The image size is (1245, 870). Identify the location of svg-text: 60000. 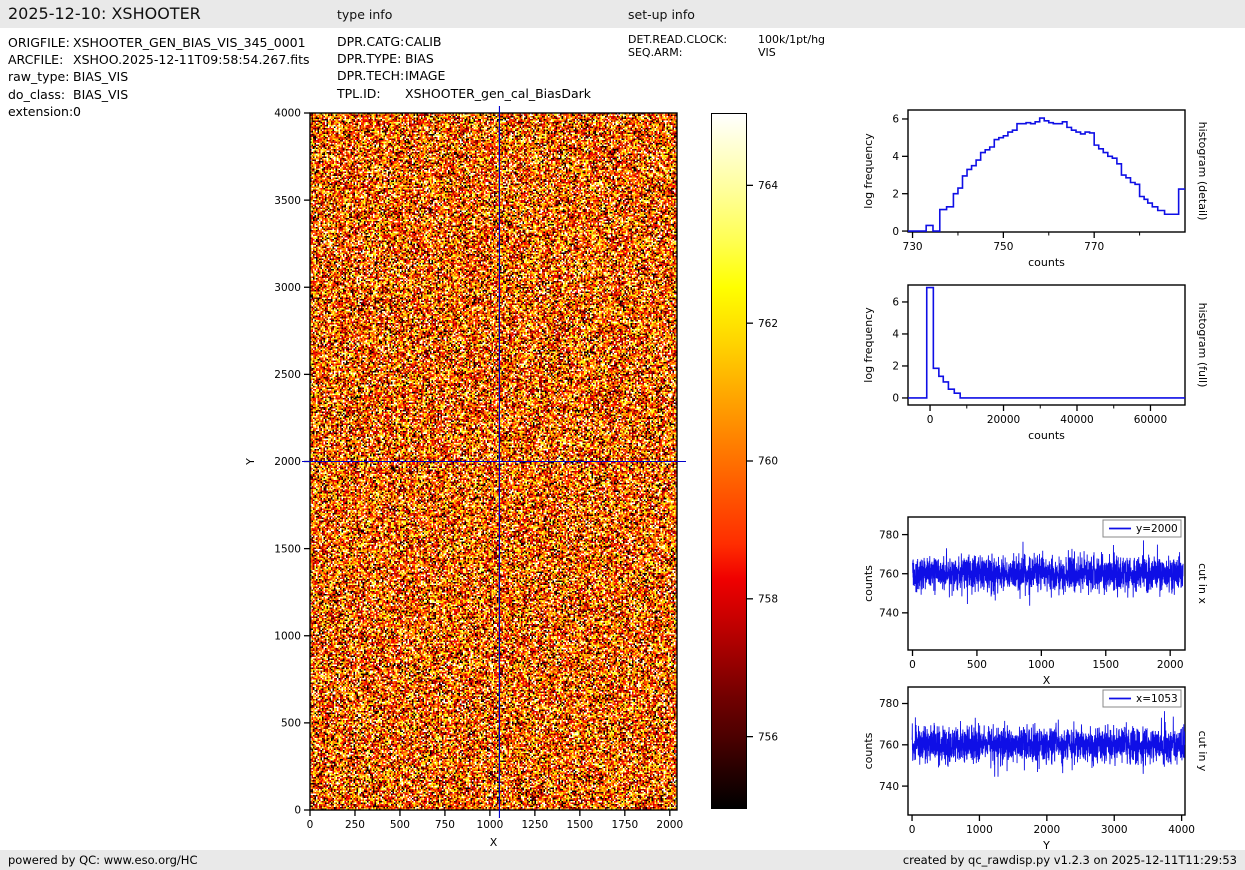
(1150, 420).